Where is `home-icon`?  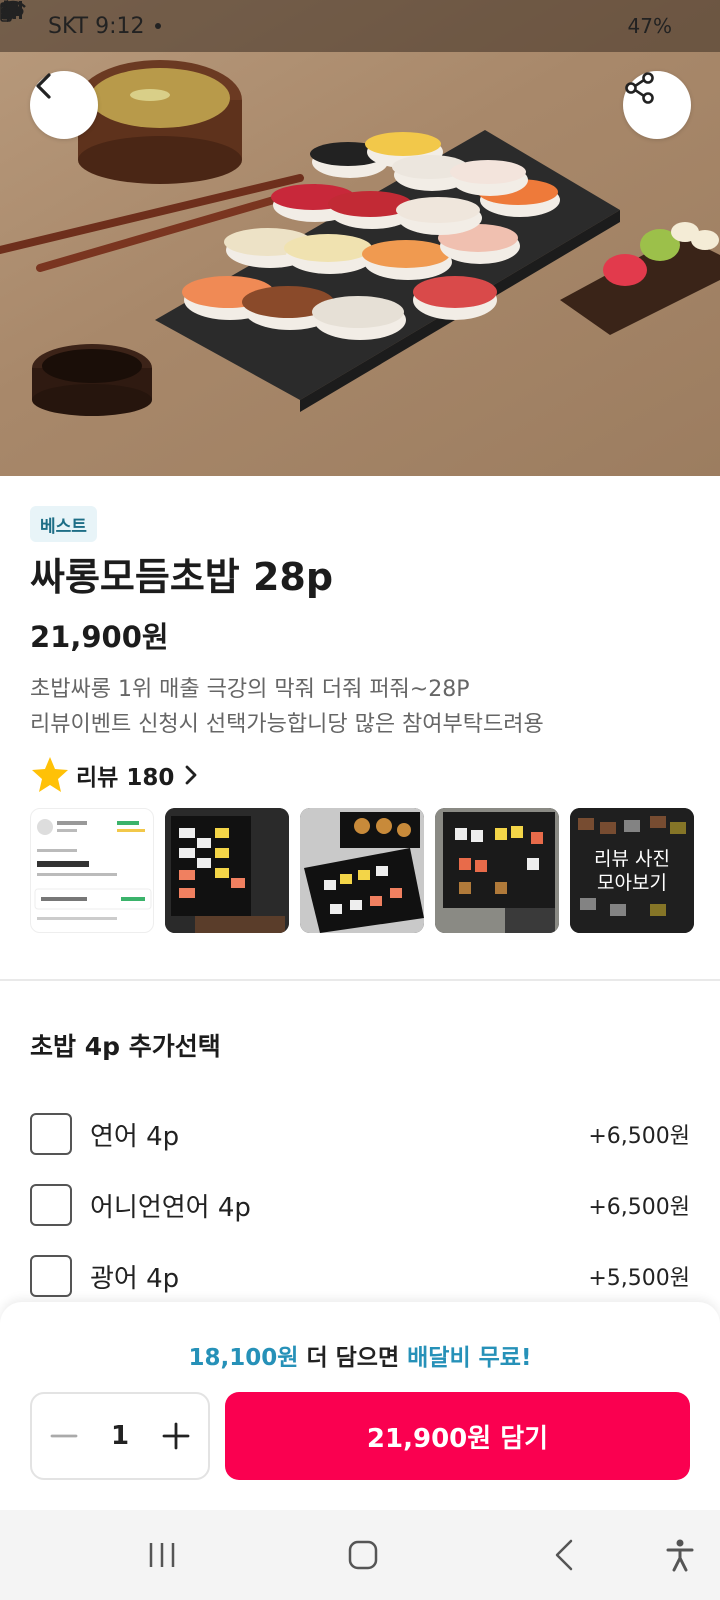
home-icon is located at coordinates (363, 1555).